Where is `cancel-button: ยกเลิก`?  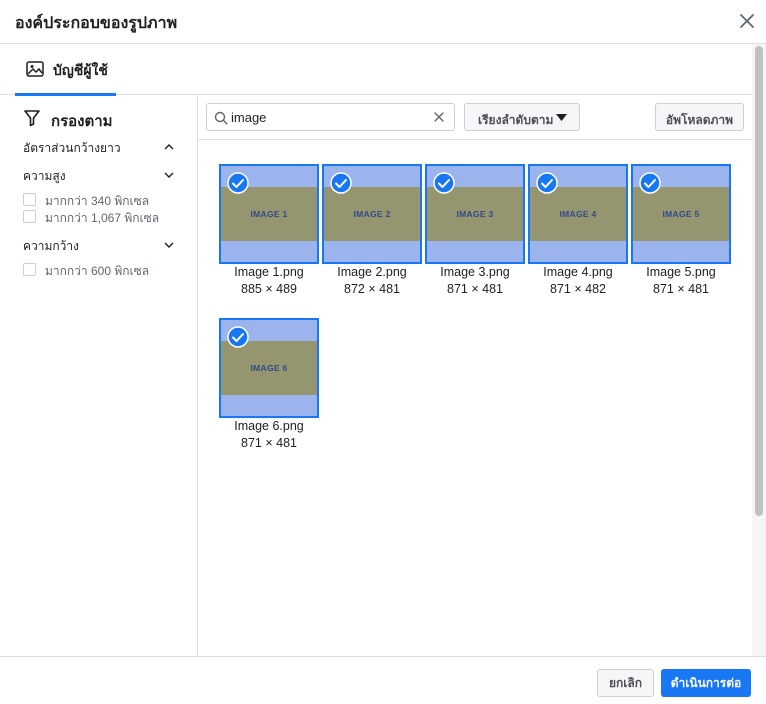 cancel-button: ยกเลิก is located at coordinates (625, 683).